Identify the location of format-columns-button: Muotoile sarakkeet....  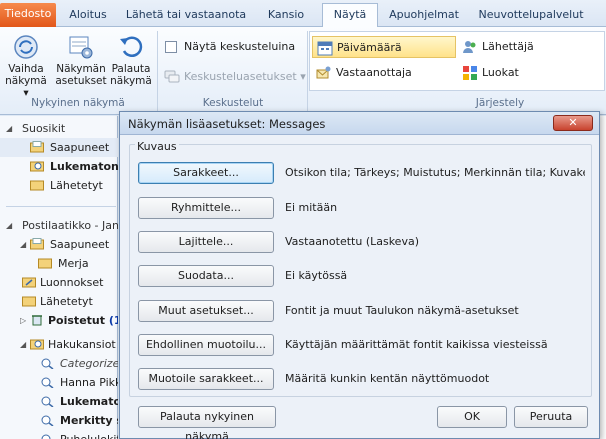
(206, 379).